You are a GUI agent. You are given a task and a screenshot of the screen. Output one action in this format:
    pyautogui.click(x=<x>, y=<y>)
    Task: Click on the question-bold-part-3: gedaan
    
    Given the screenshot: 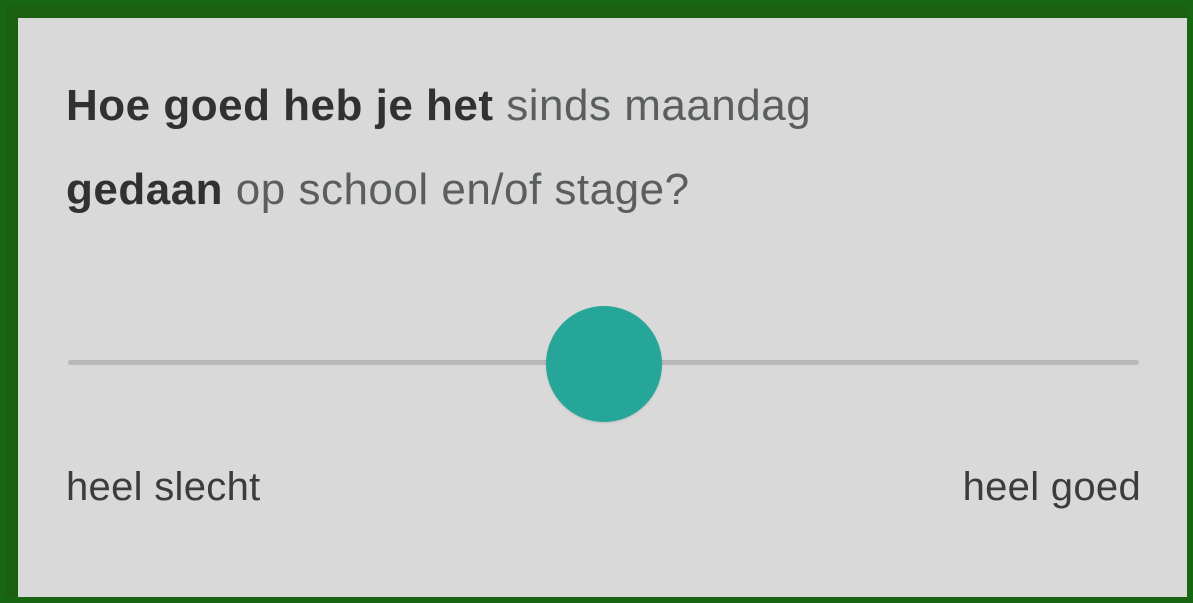 What is the action you would take?
    pyautogui.click(x=145, y=189)
    